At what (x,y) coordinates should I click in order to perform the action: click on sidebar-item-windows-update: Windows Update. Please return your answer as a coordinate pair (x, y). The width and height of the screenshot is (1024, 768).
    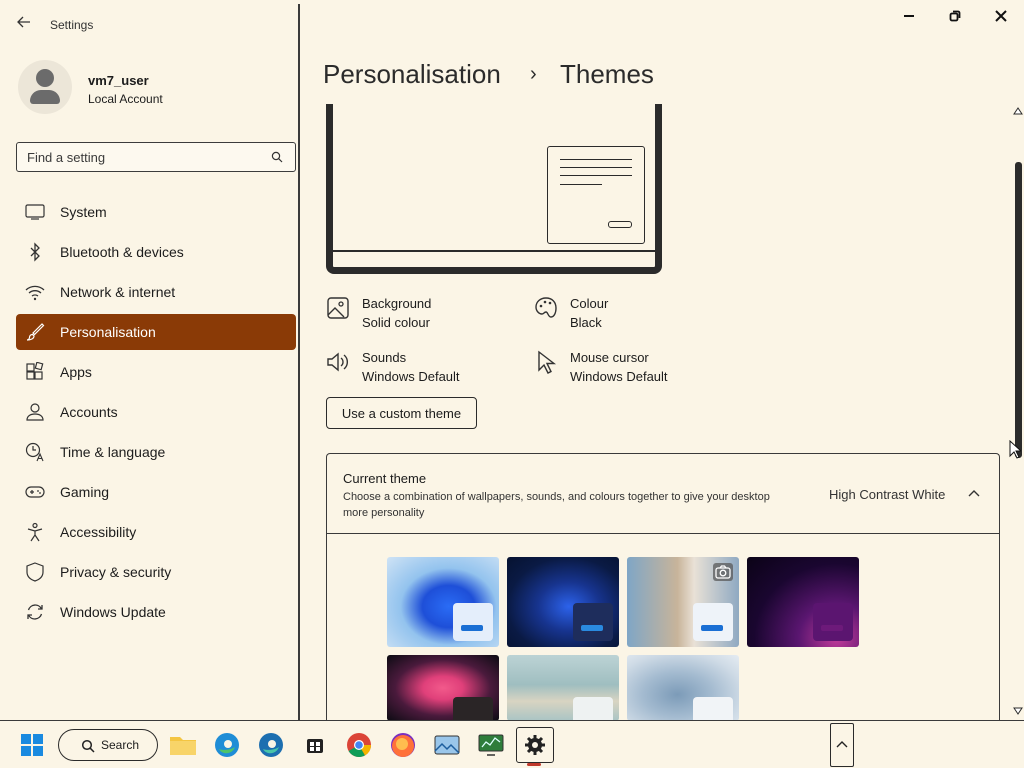
    Looking at the image, I should click on (156, 612).